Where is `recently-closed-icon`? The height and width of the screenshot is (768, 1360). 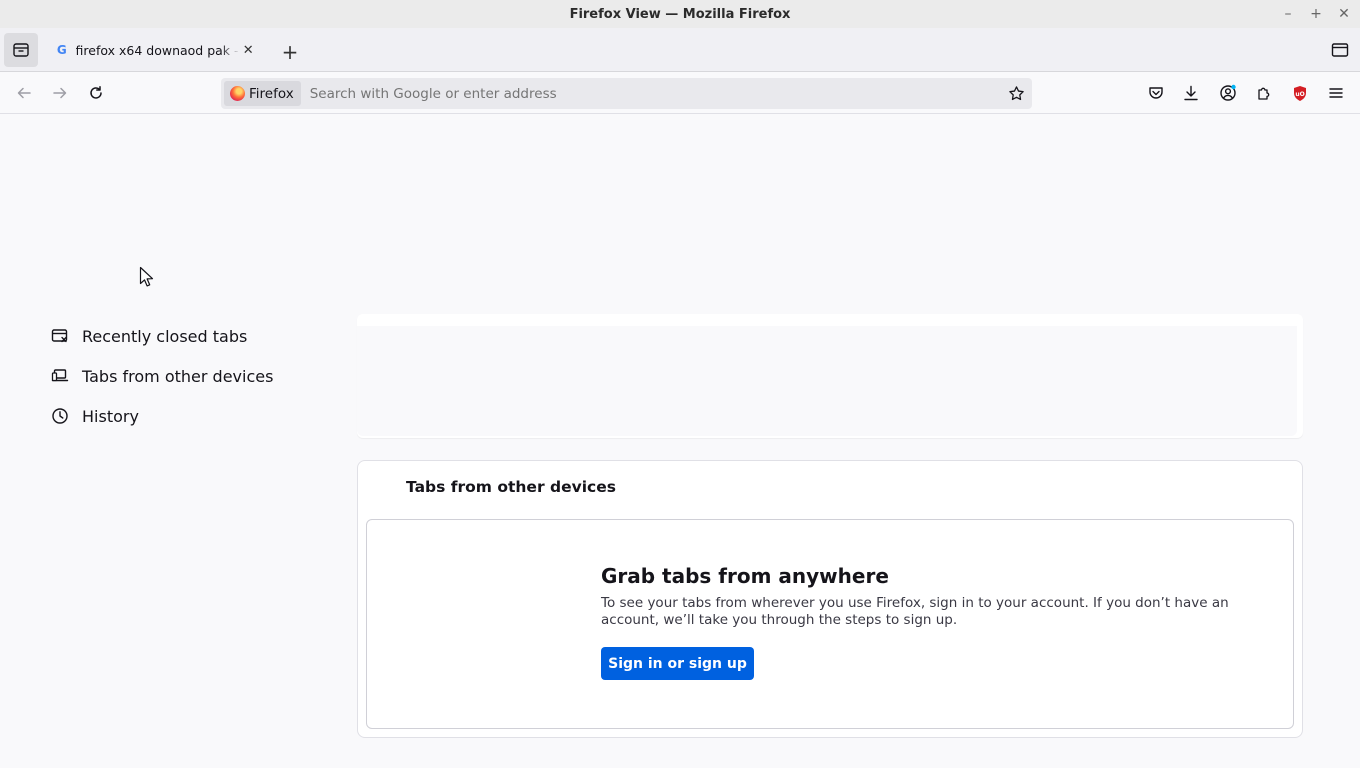
recently-closed-icon is located at coordinates (60, 336).